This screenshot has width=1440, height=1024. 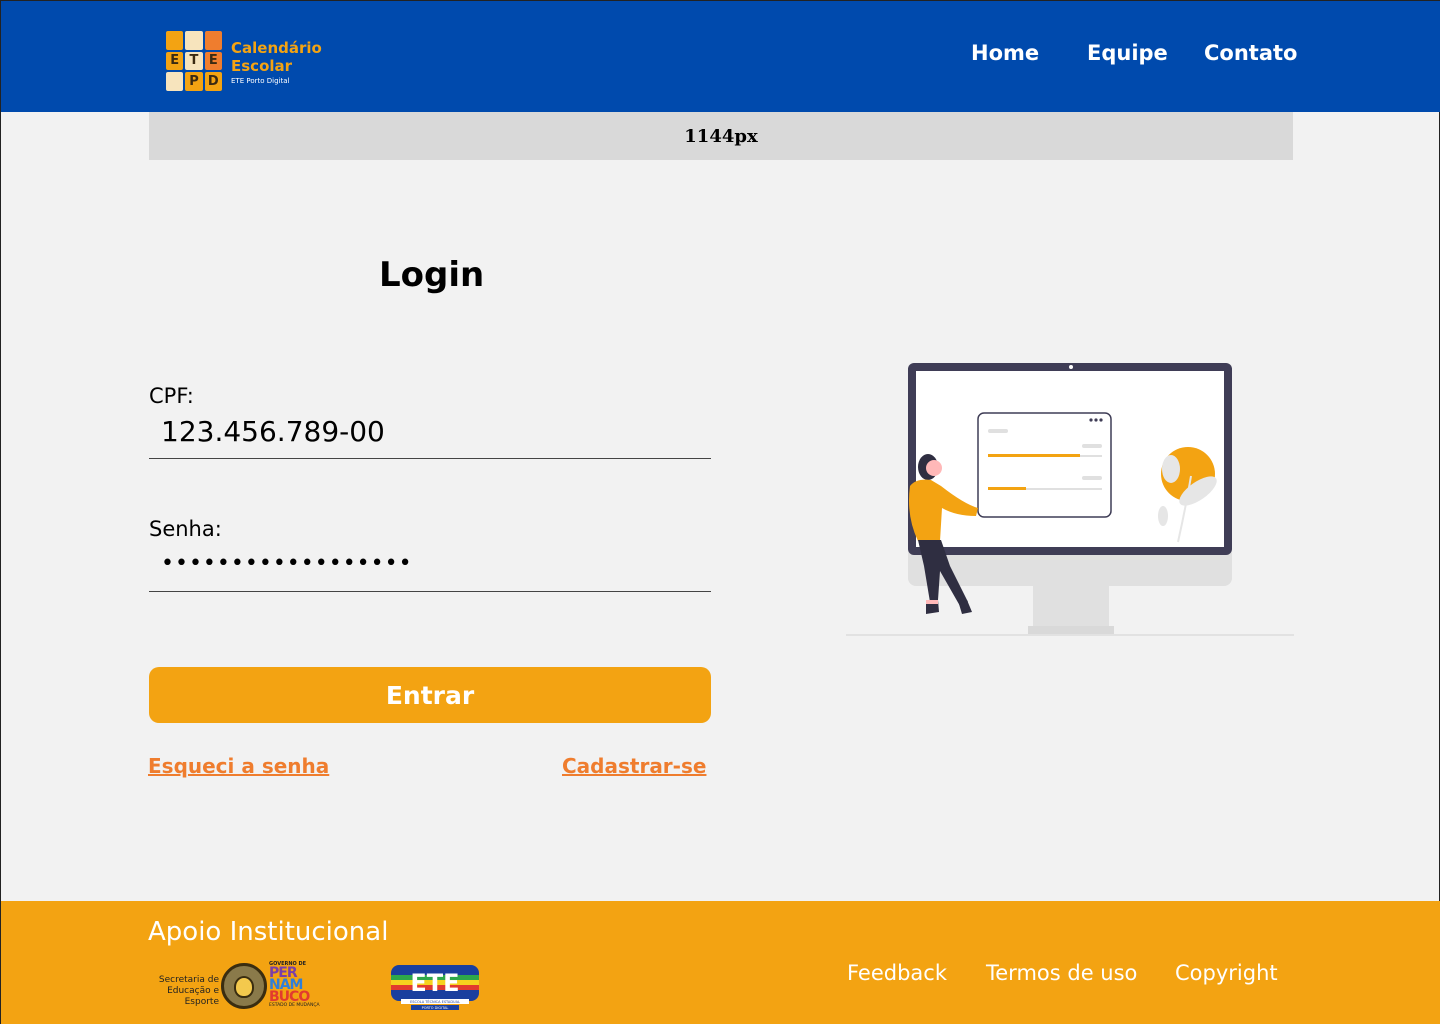 What do you see at coordinates (430, 458) in the screenshot?
I see `cpf-underline` at bounding box center [430, 458].